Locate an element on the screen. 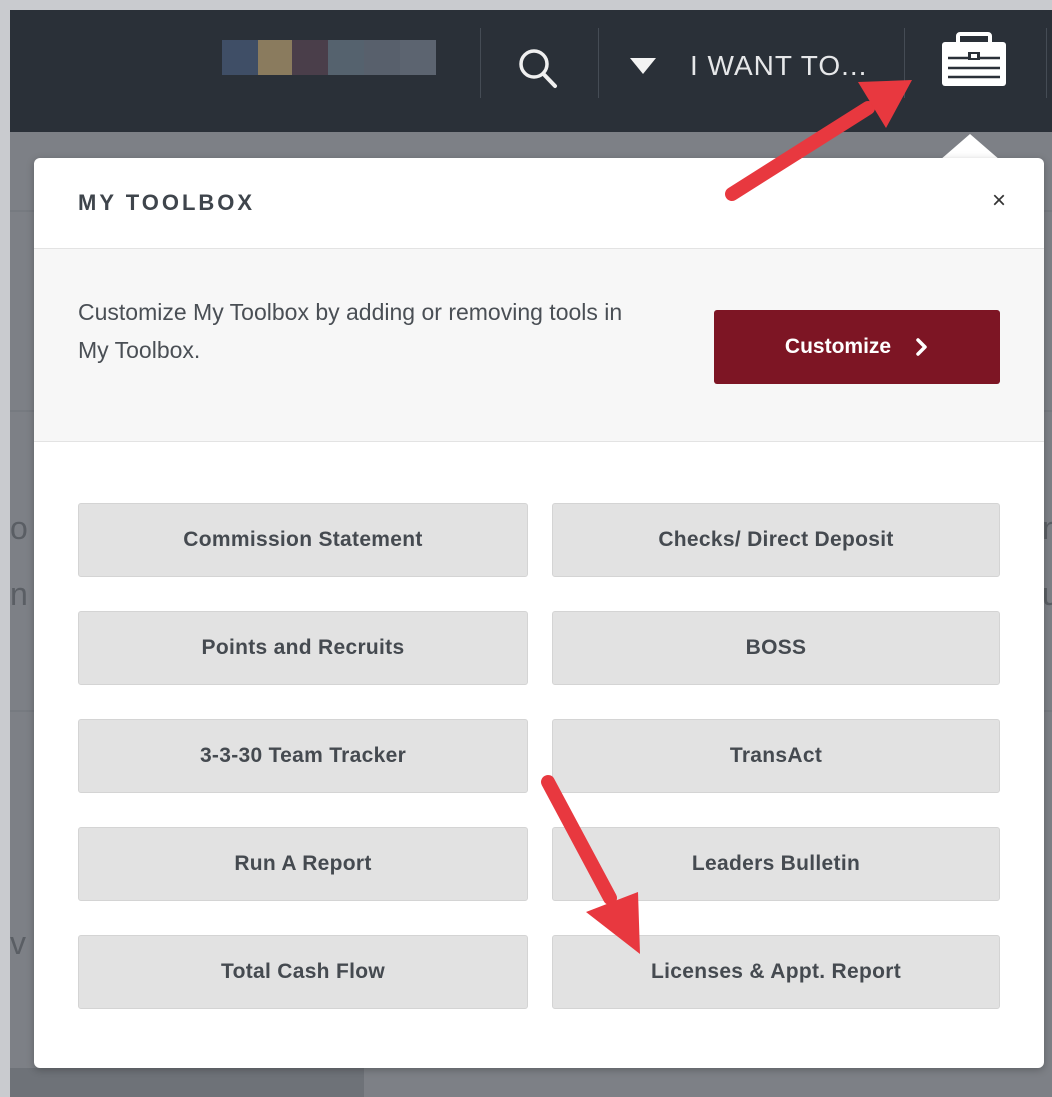 Image resolution: width=1052 pixels, height=1097 pixels. background-panel is located at coordinates (187, 1082).